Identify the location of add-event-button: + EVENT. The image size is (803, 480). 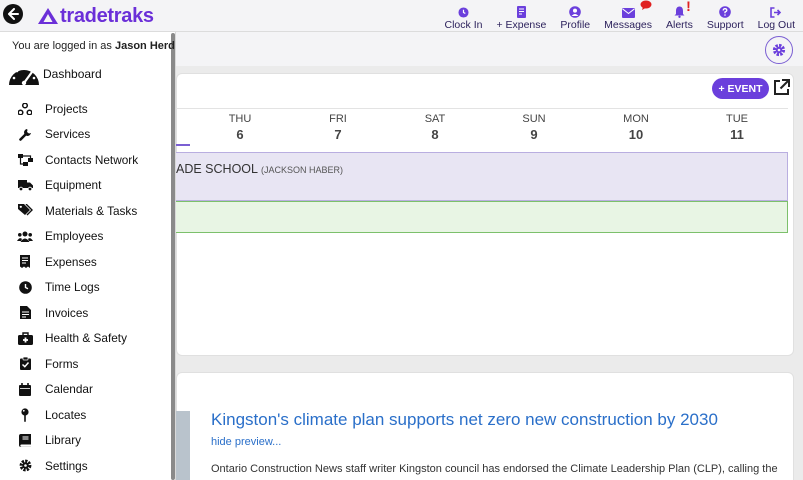
(740, 88).